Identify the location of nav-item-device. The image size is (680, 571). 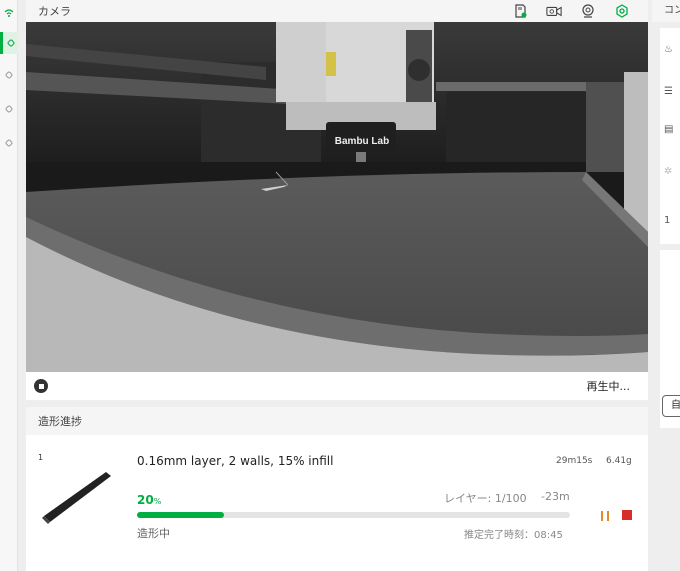
(9, 43).